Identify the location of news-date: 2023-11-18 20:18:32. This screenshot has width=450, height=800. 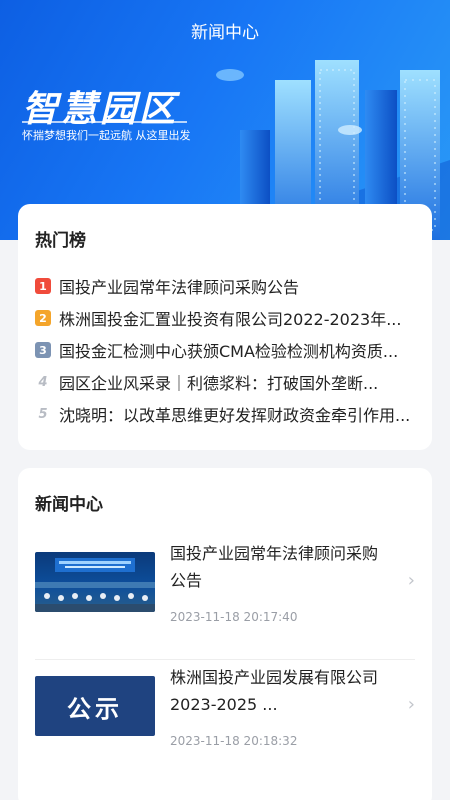
(234, 741).